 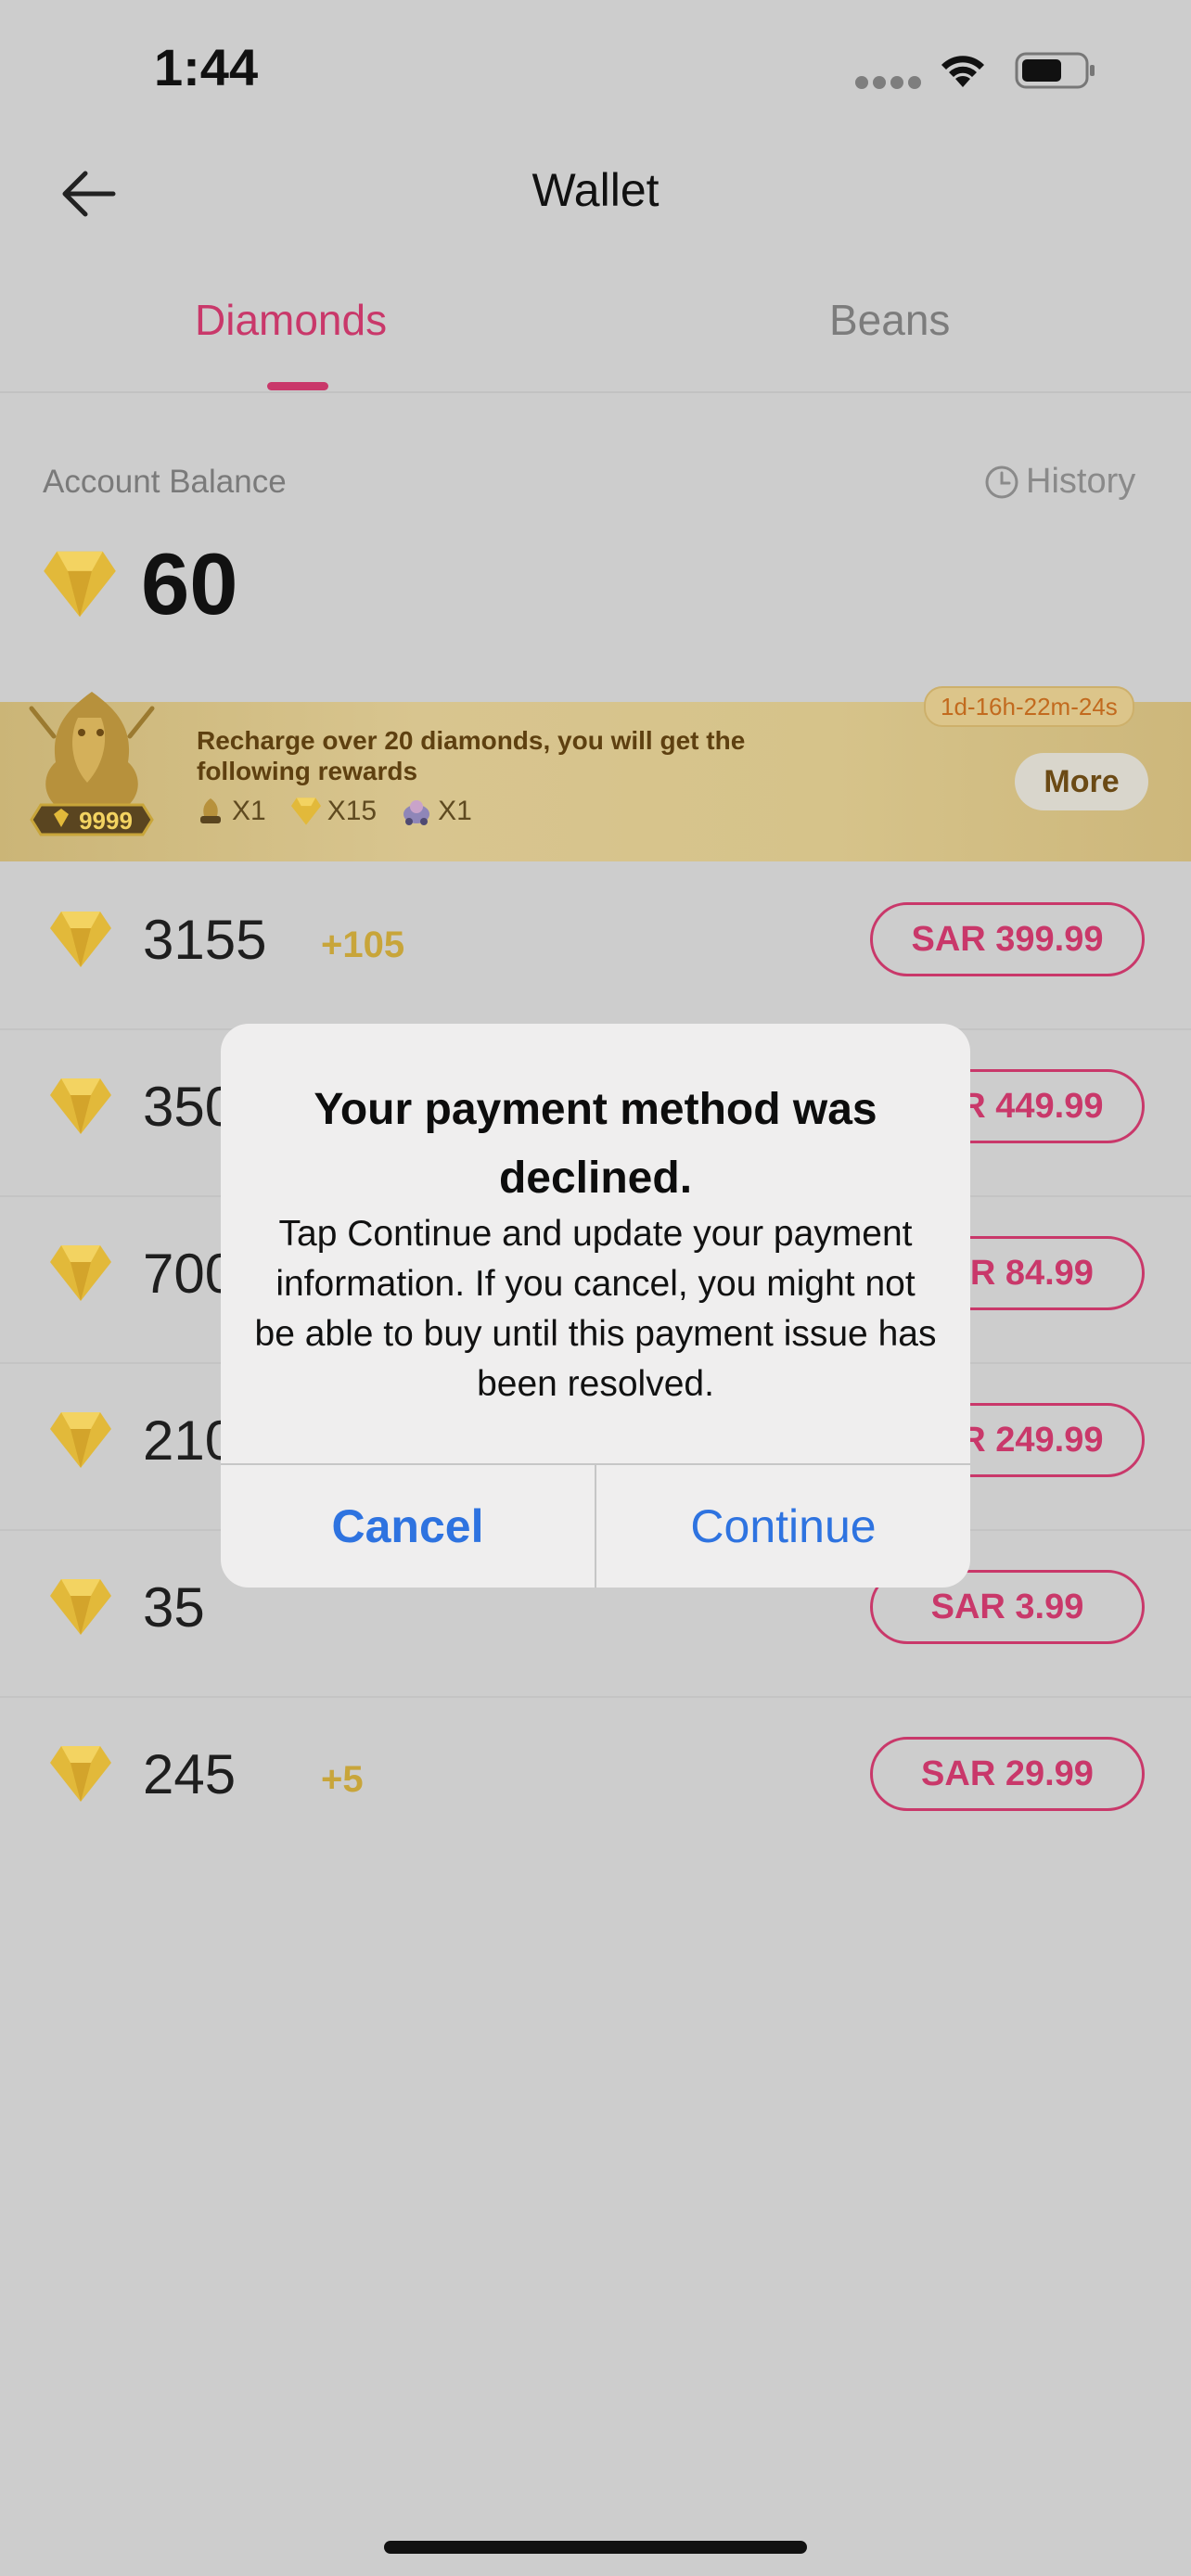 What do you see at coordinates (595, 946) in the screenshot?
I see `package-row: 3155 +105 SAR 399.99` at bounding box center [595, 946].